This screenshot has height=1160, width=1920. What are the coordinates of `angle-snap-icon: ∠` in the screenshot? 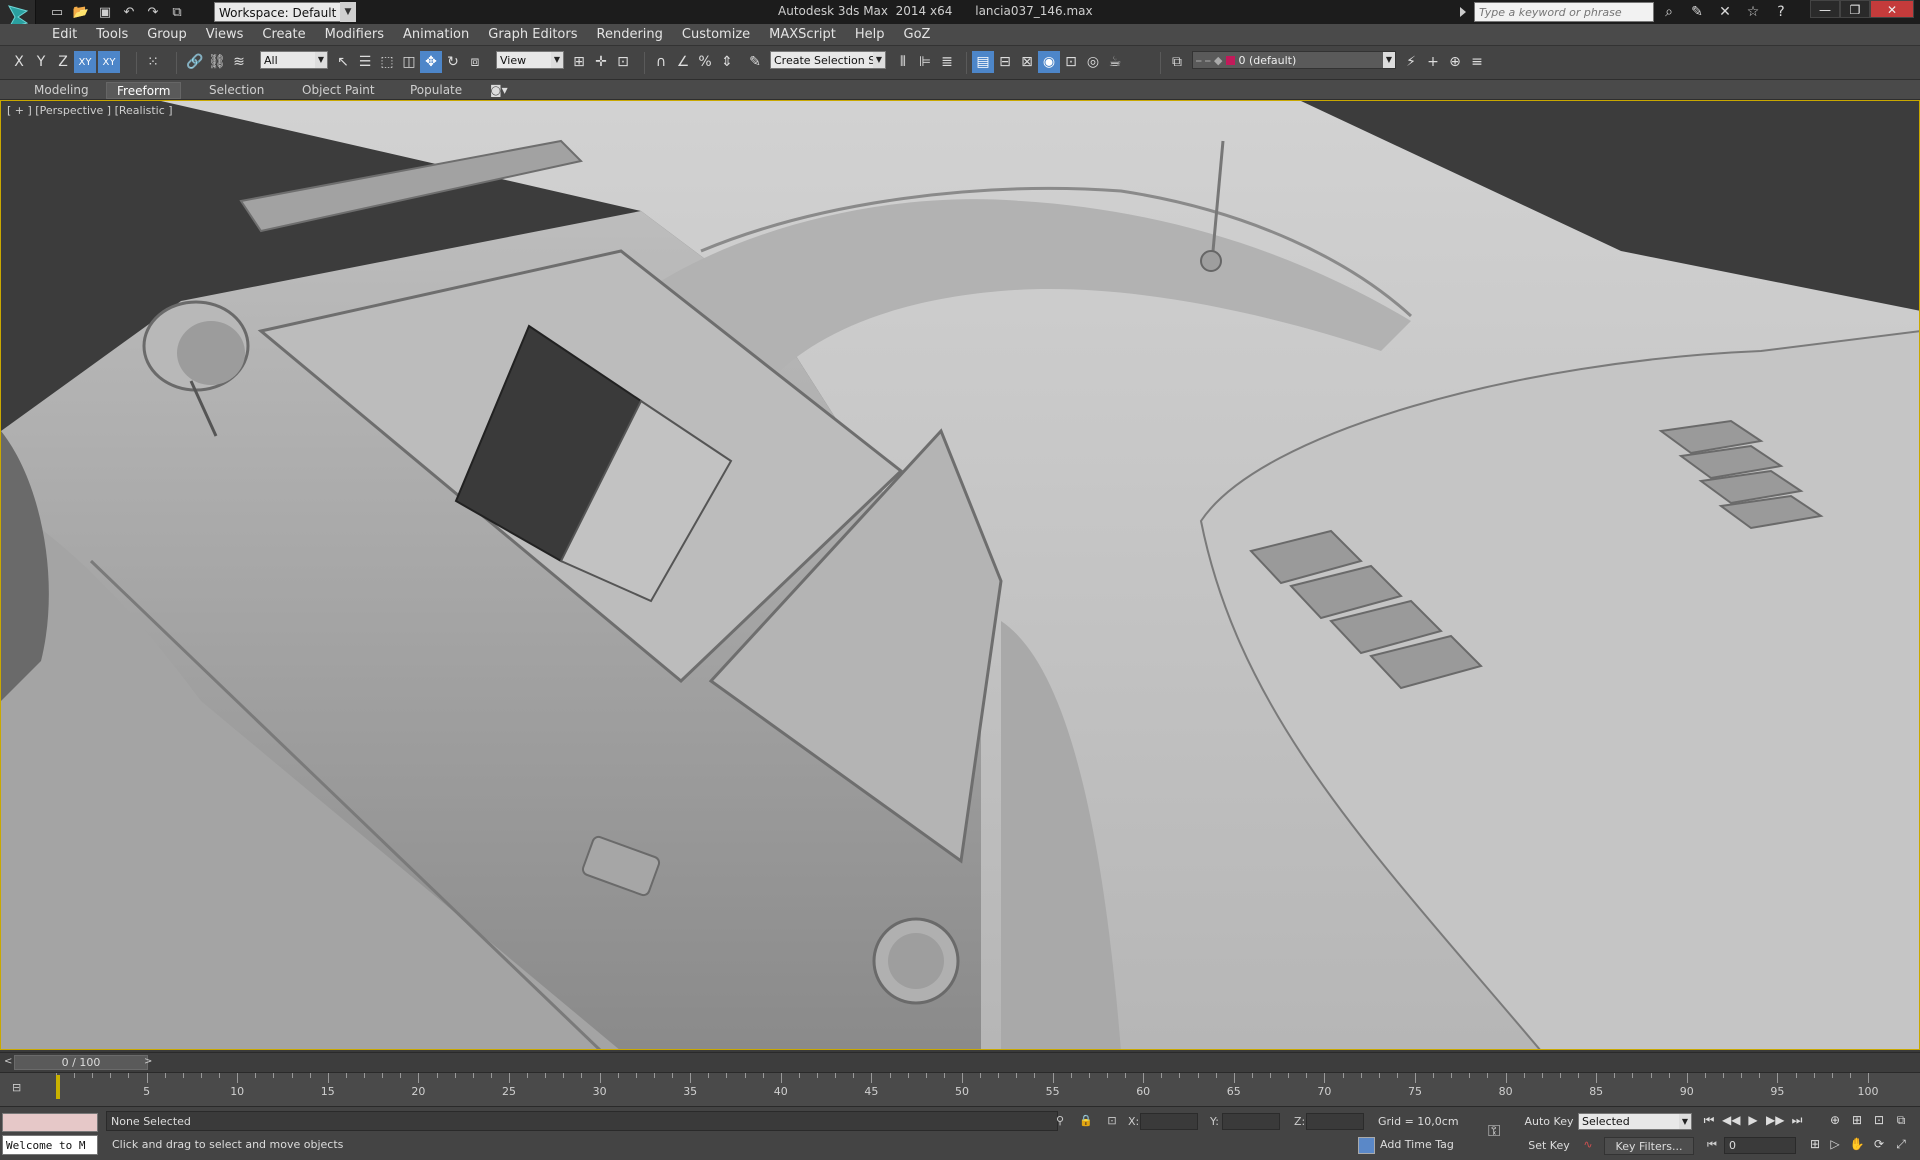 It's located at (683, 62).